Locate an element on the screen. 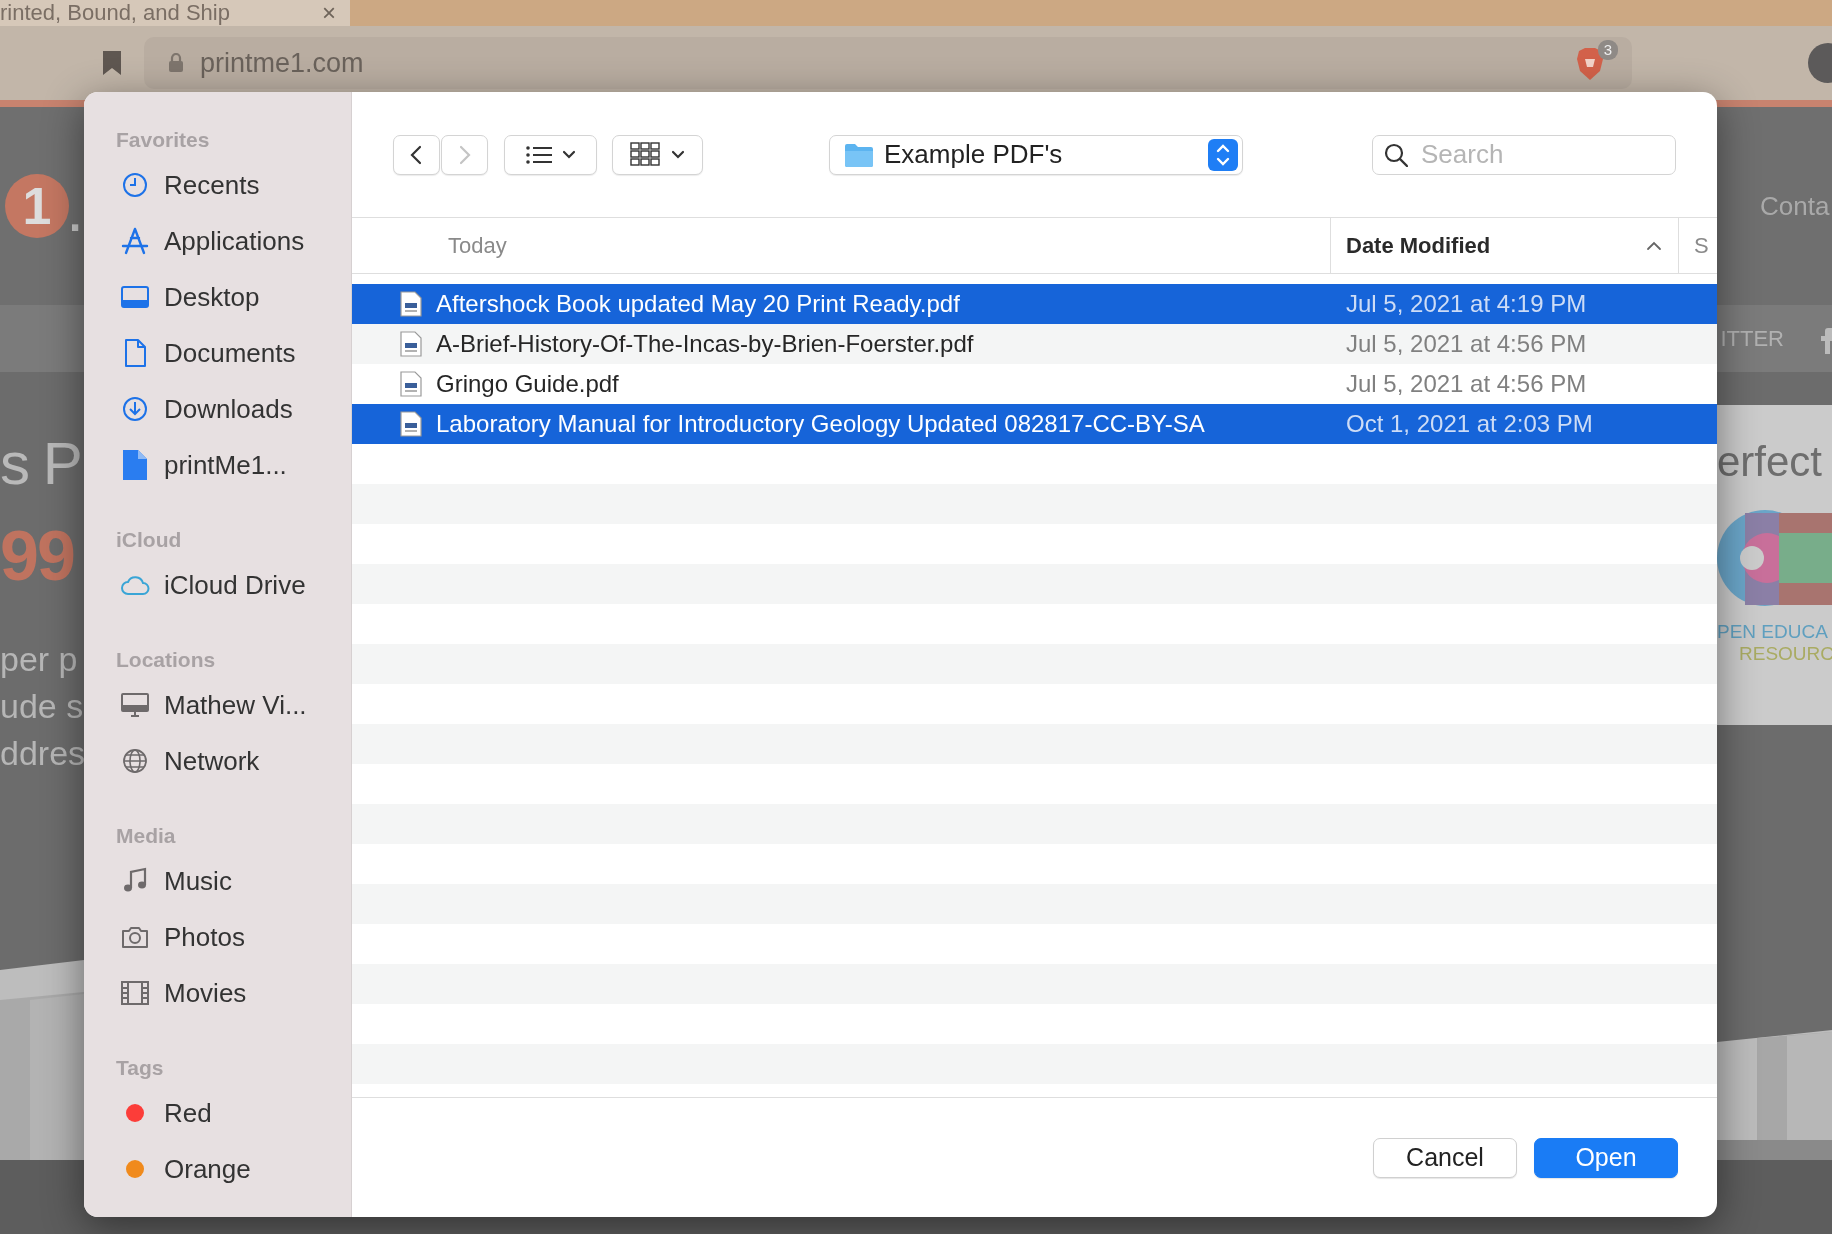 This screenshot has height=1234, width=1832. sidebar-item: Red is located at coordinates (217, 1113).